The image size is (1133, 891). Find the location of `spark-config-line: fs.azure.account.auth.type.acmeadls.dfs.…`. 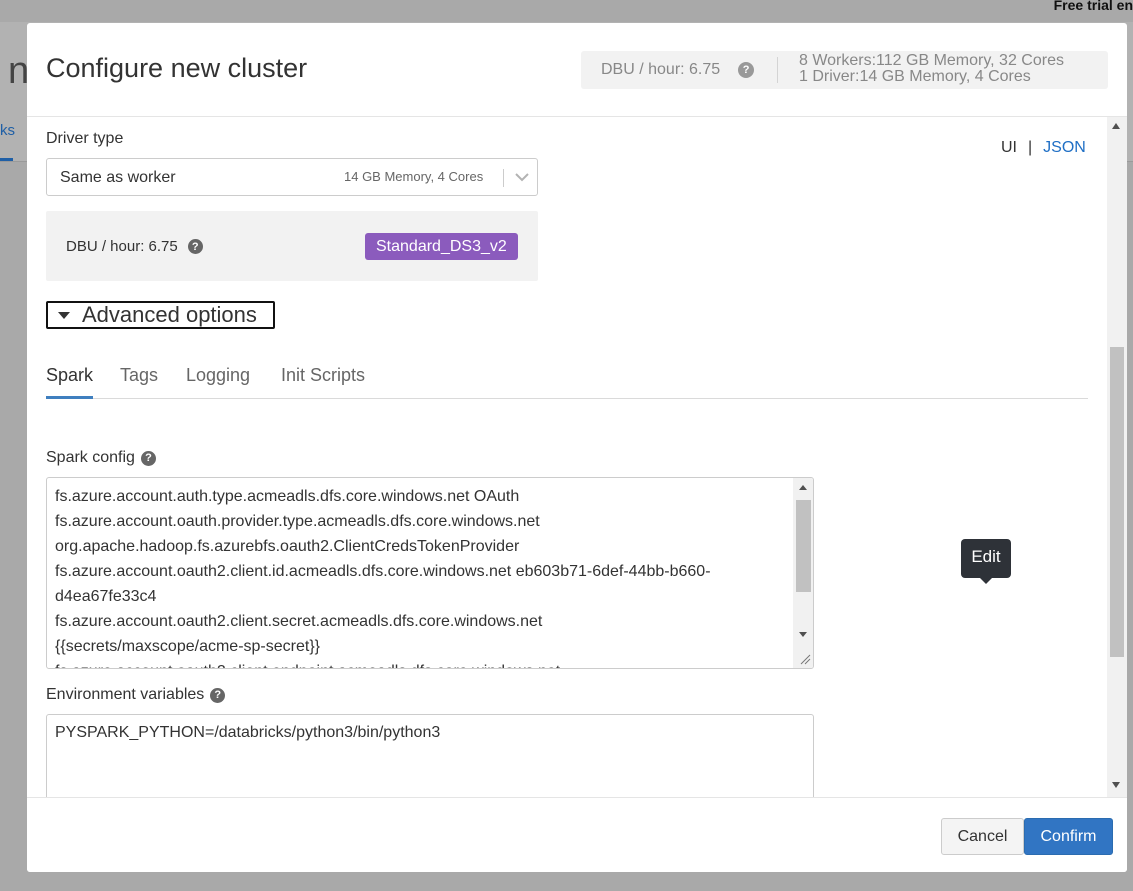

spark-config-line: fs.azure.account.auth.type.acmeadls.dfs.… is located at coordinates (287, 496).